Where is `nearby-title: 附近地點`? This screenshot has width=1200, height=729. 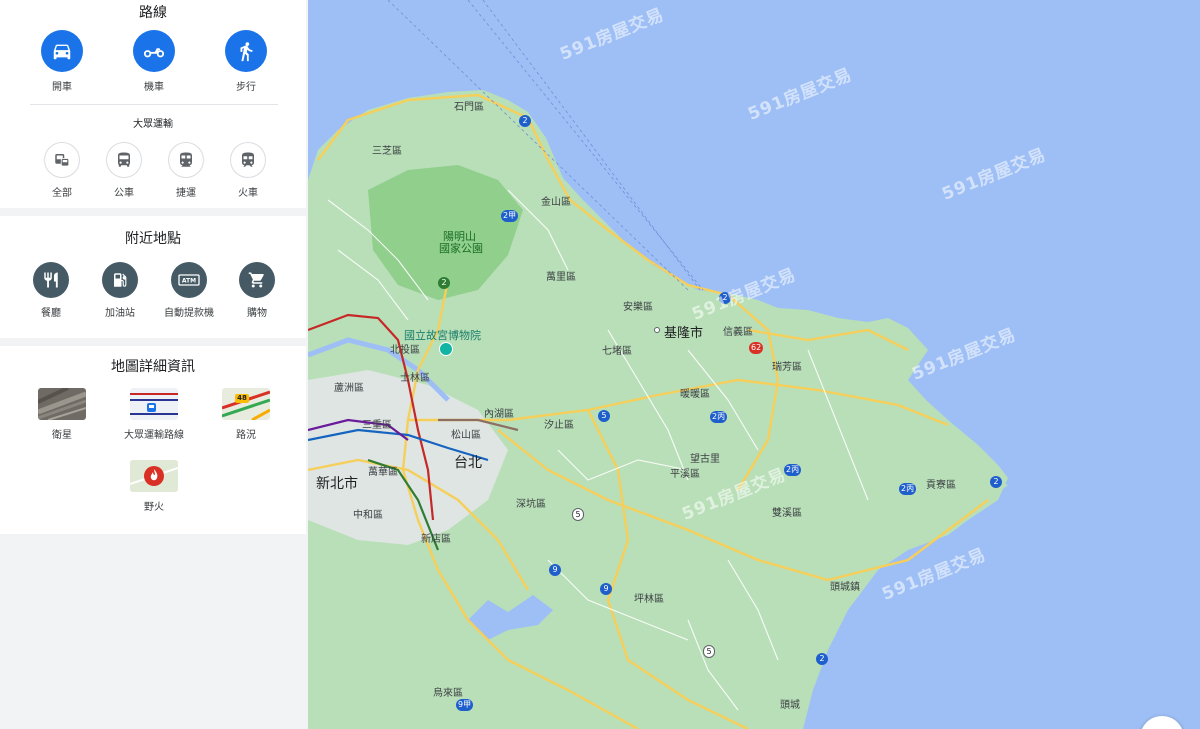 nearby-title: 附近地點 is located at coordinates (153, 239).